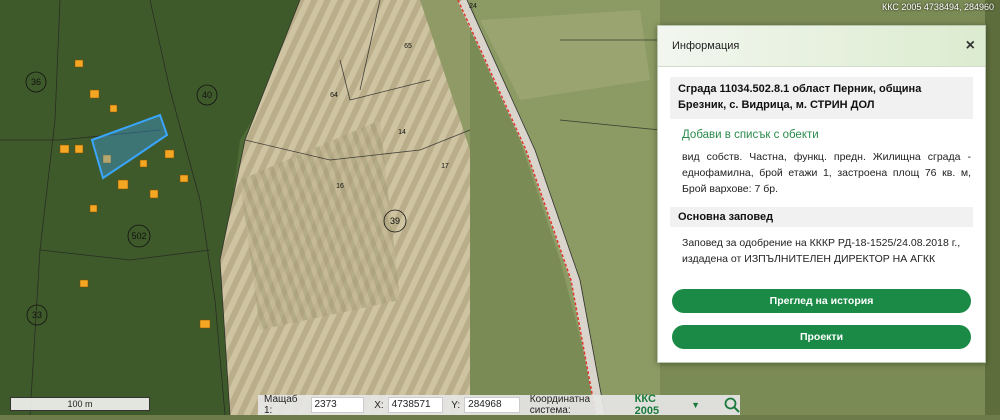  Describe the element at coordinates (337, 405) in the screenshot. I see `scale-input: 2373` at that location.